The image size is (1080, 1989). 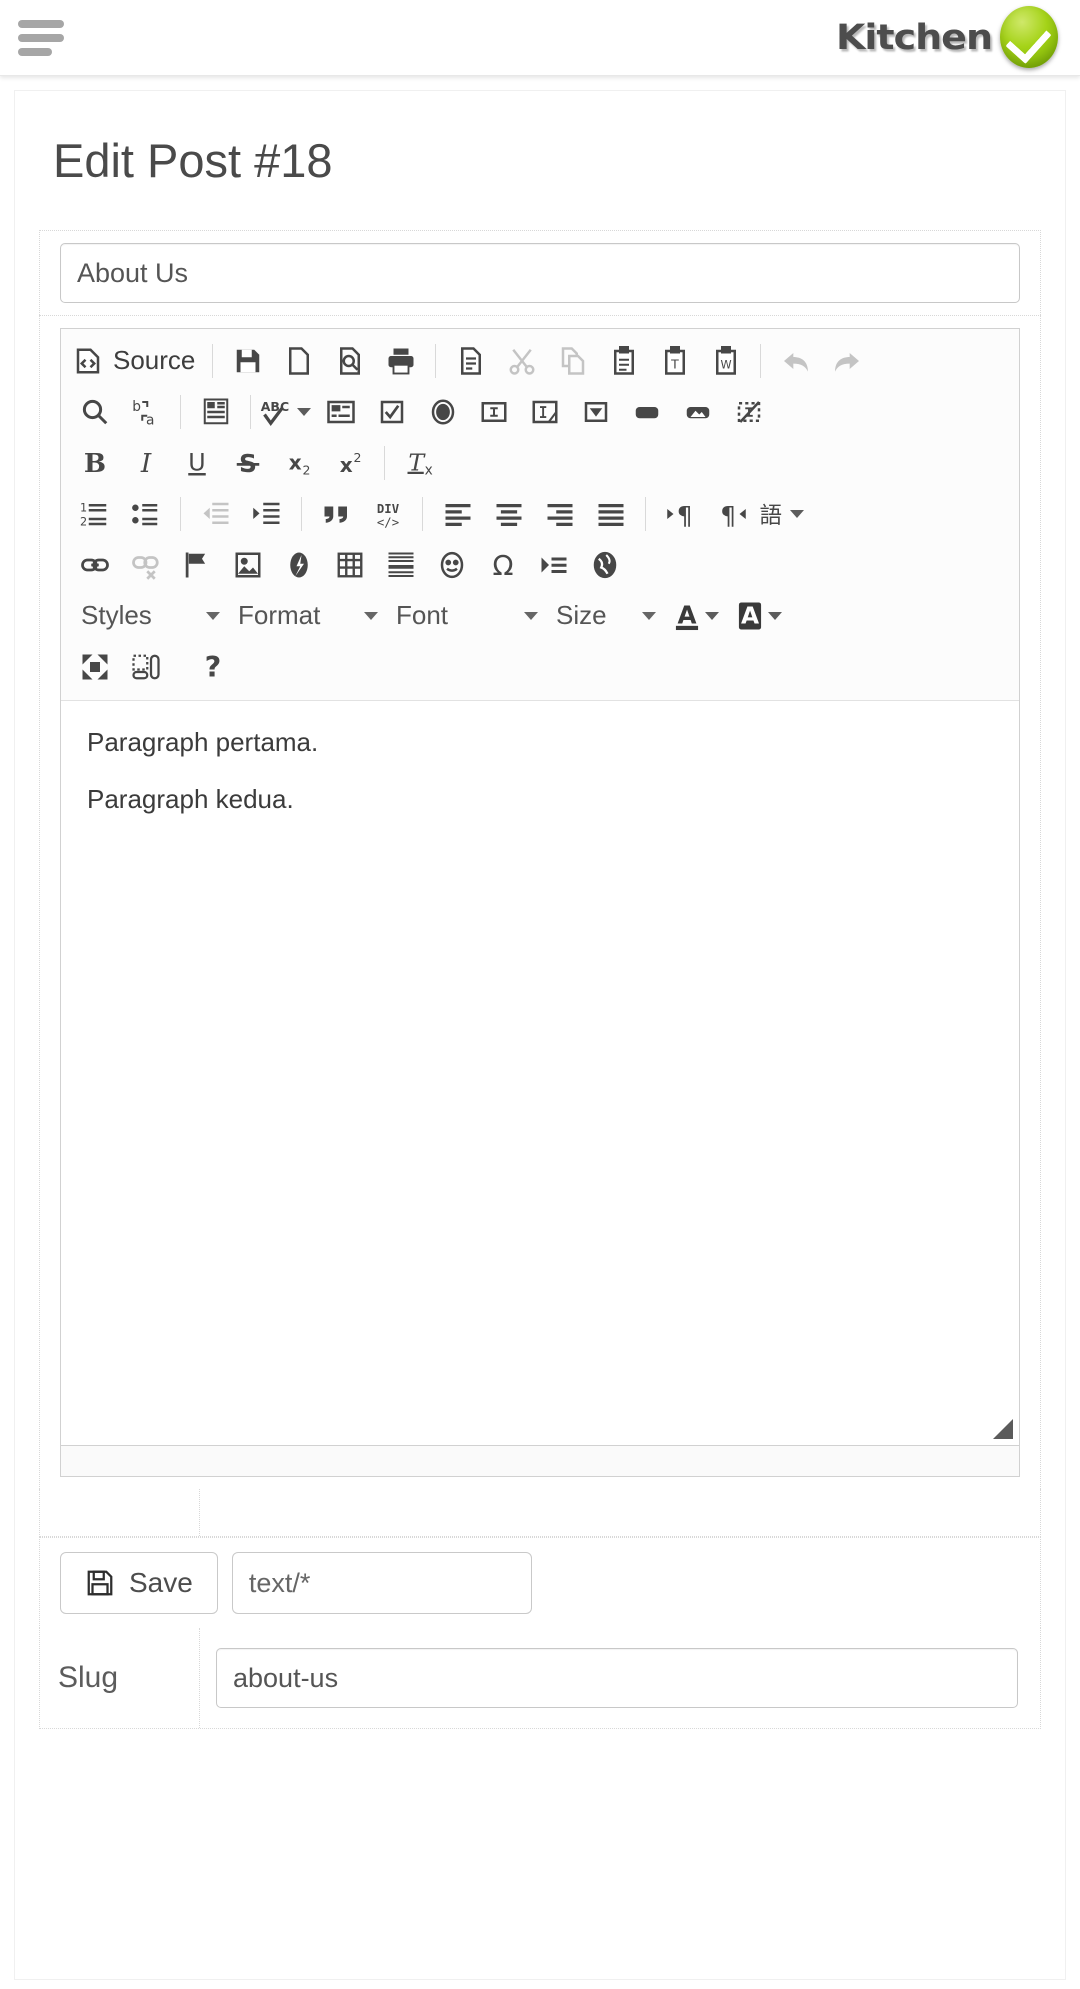 I want to click on checkbox-icon, so click(x=391, y=412).